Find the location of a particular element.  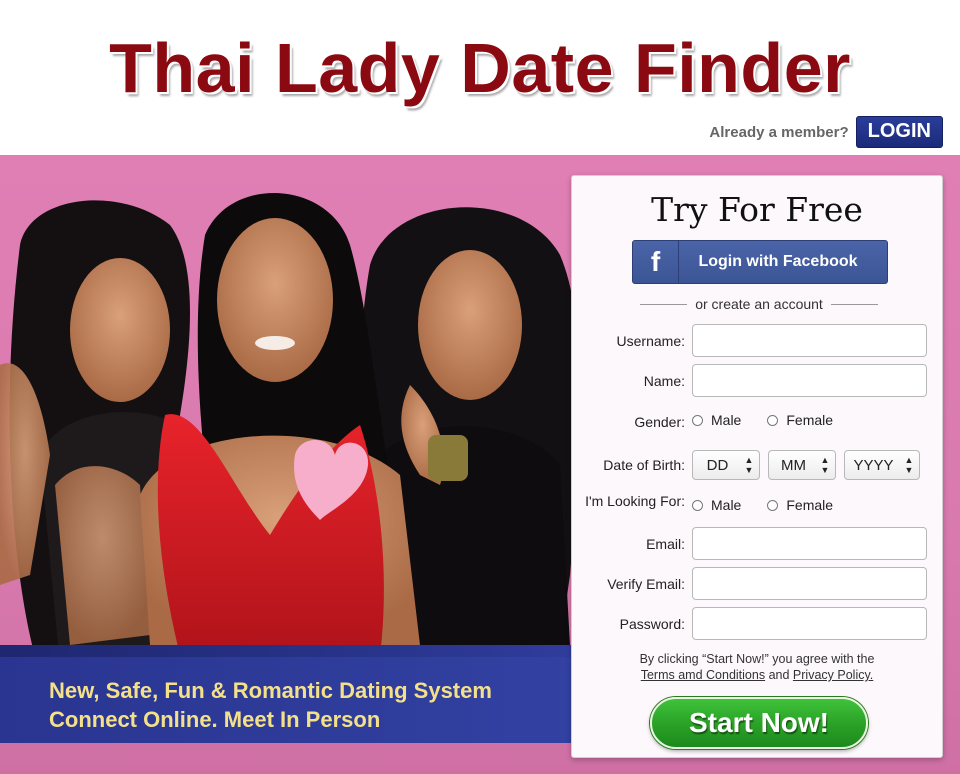

looking-for-male-label: Male is located at coordinates (726, 505).